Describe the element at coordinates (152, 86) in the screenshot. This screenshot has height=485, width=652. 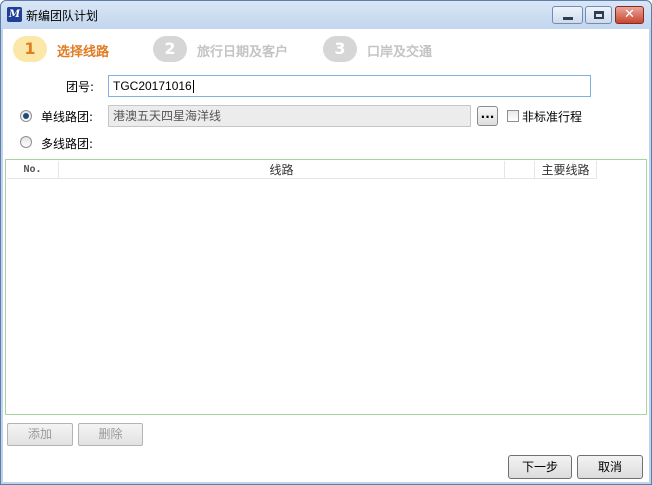
I see `group-no-value: TGC20171016` at that location.